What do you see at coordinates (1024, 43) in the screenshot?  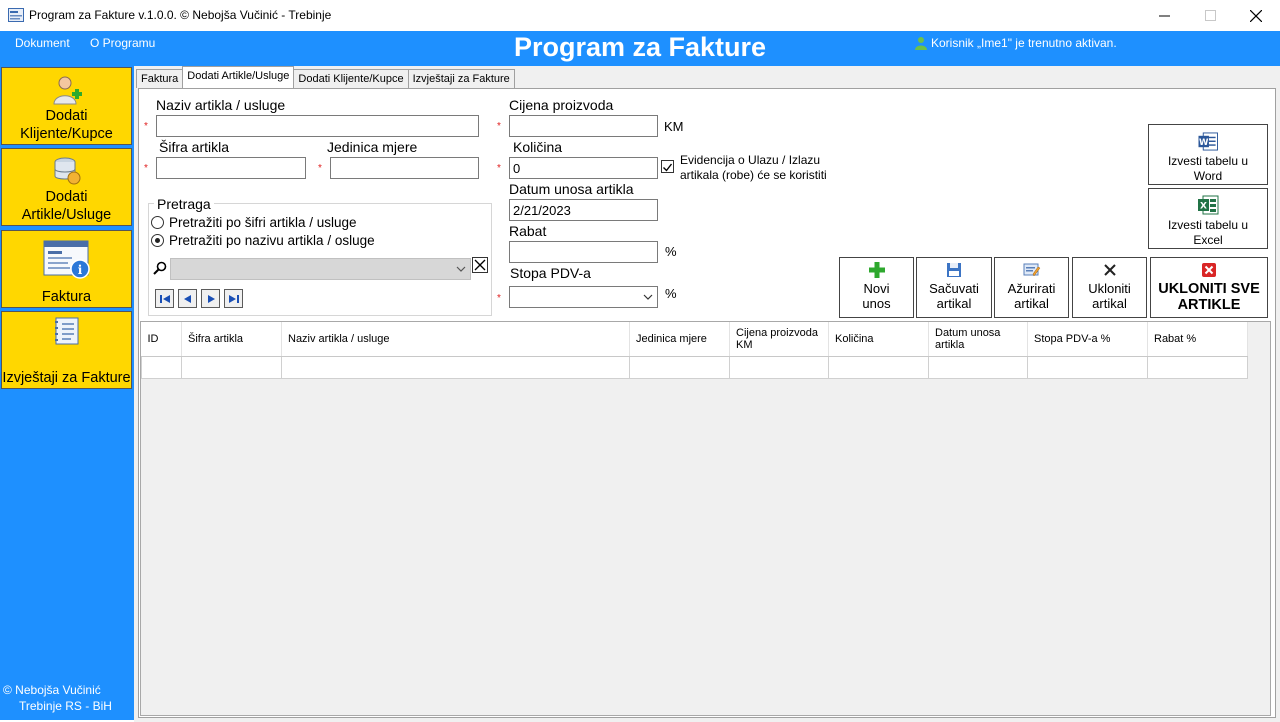 I see `user-status-text: Korisnik „Ime1" je trenutno aktivan.` at bounding box center [1024, 43].